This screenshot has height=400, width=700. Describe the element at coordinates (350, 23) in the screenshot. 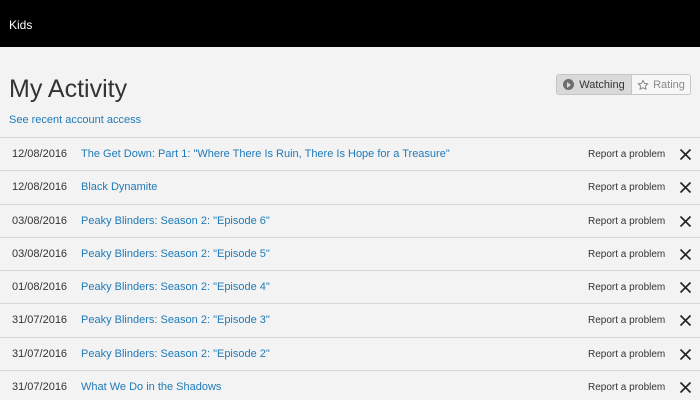

I see `top-bar: Kids` at that location.